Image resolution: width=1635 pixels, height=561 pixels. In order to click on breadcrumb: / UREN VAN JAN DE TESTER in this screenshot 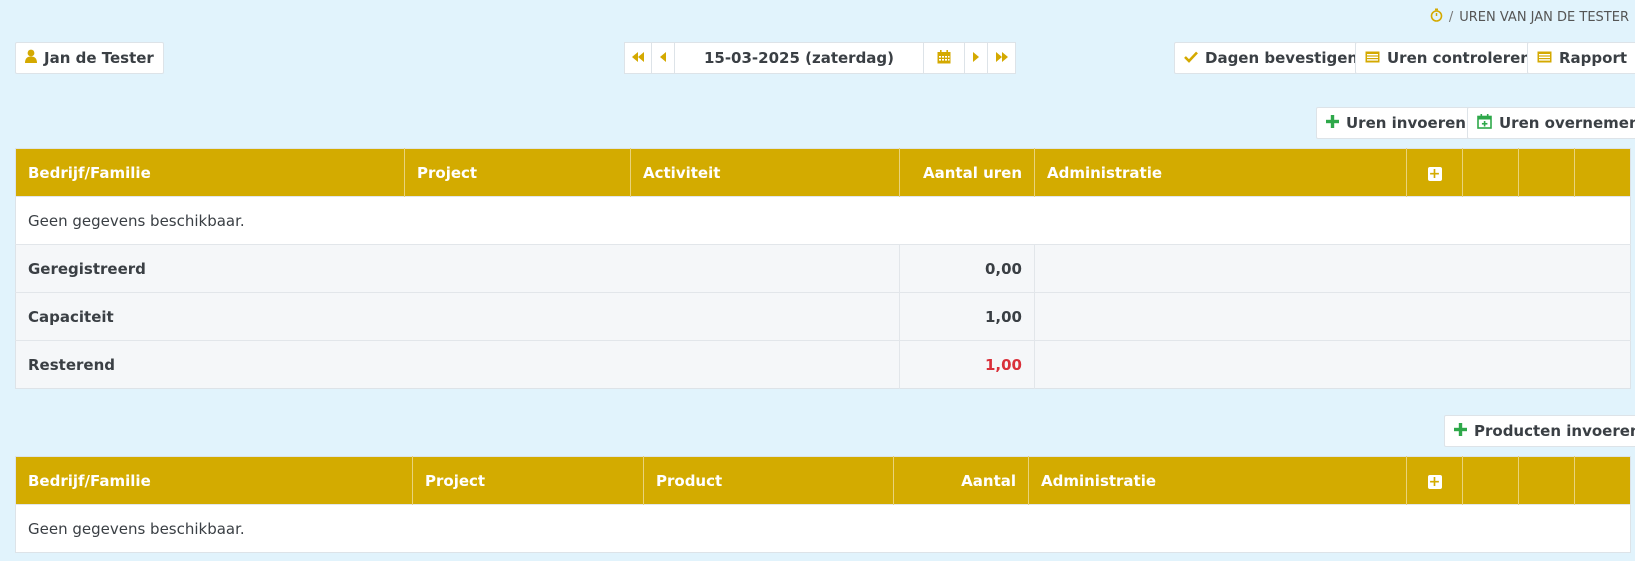, I will do `click(1529, 17)`.